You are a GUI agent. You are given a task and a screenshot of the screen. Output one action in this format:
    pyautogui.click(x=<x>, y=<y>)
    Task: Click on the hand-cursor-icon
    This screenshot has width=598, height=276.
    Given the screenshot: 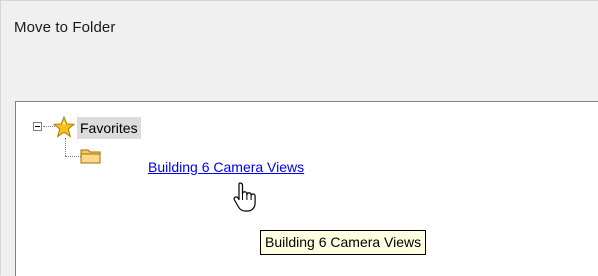 What is the action you would take?
    pyautogui.click(x=244, y=197)
    